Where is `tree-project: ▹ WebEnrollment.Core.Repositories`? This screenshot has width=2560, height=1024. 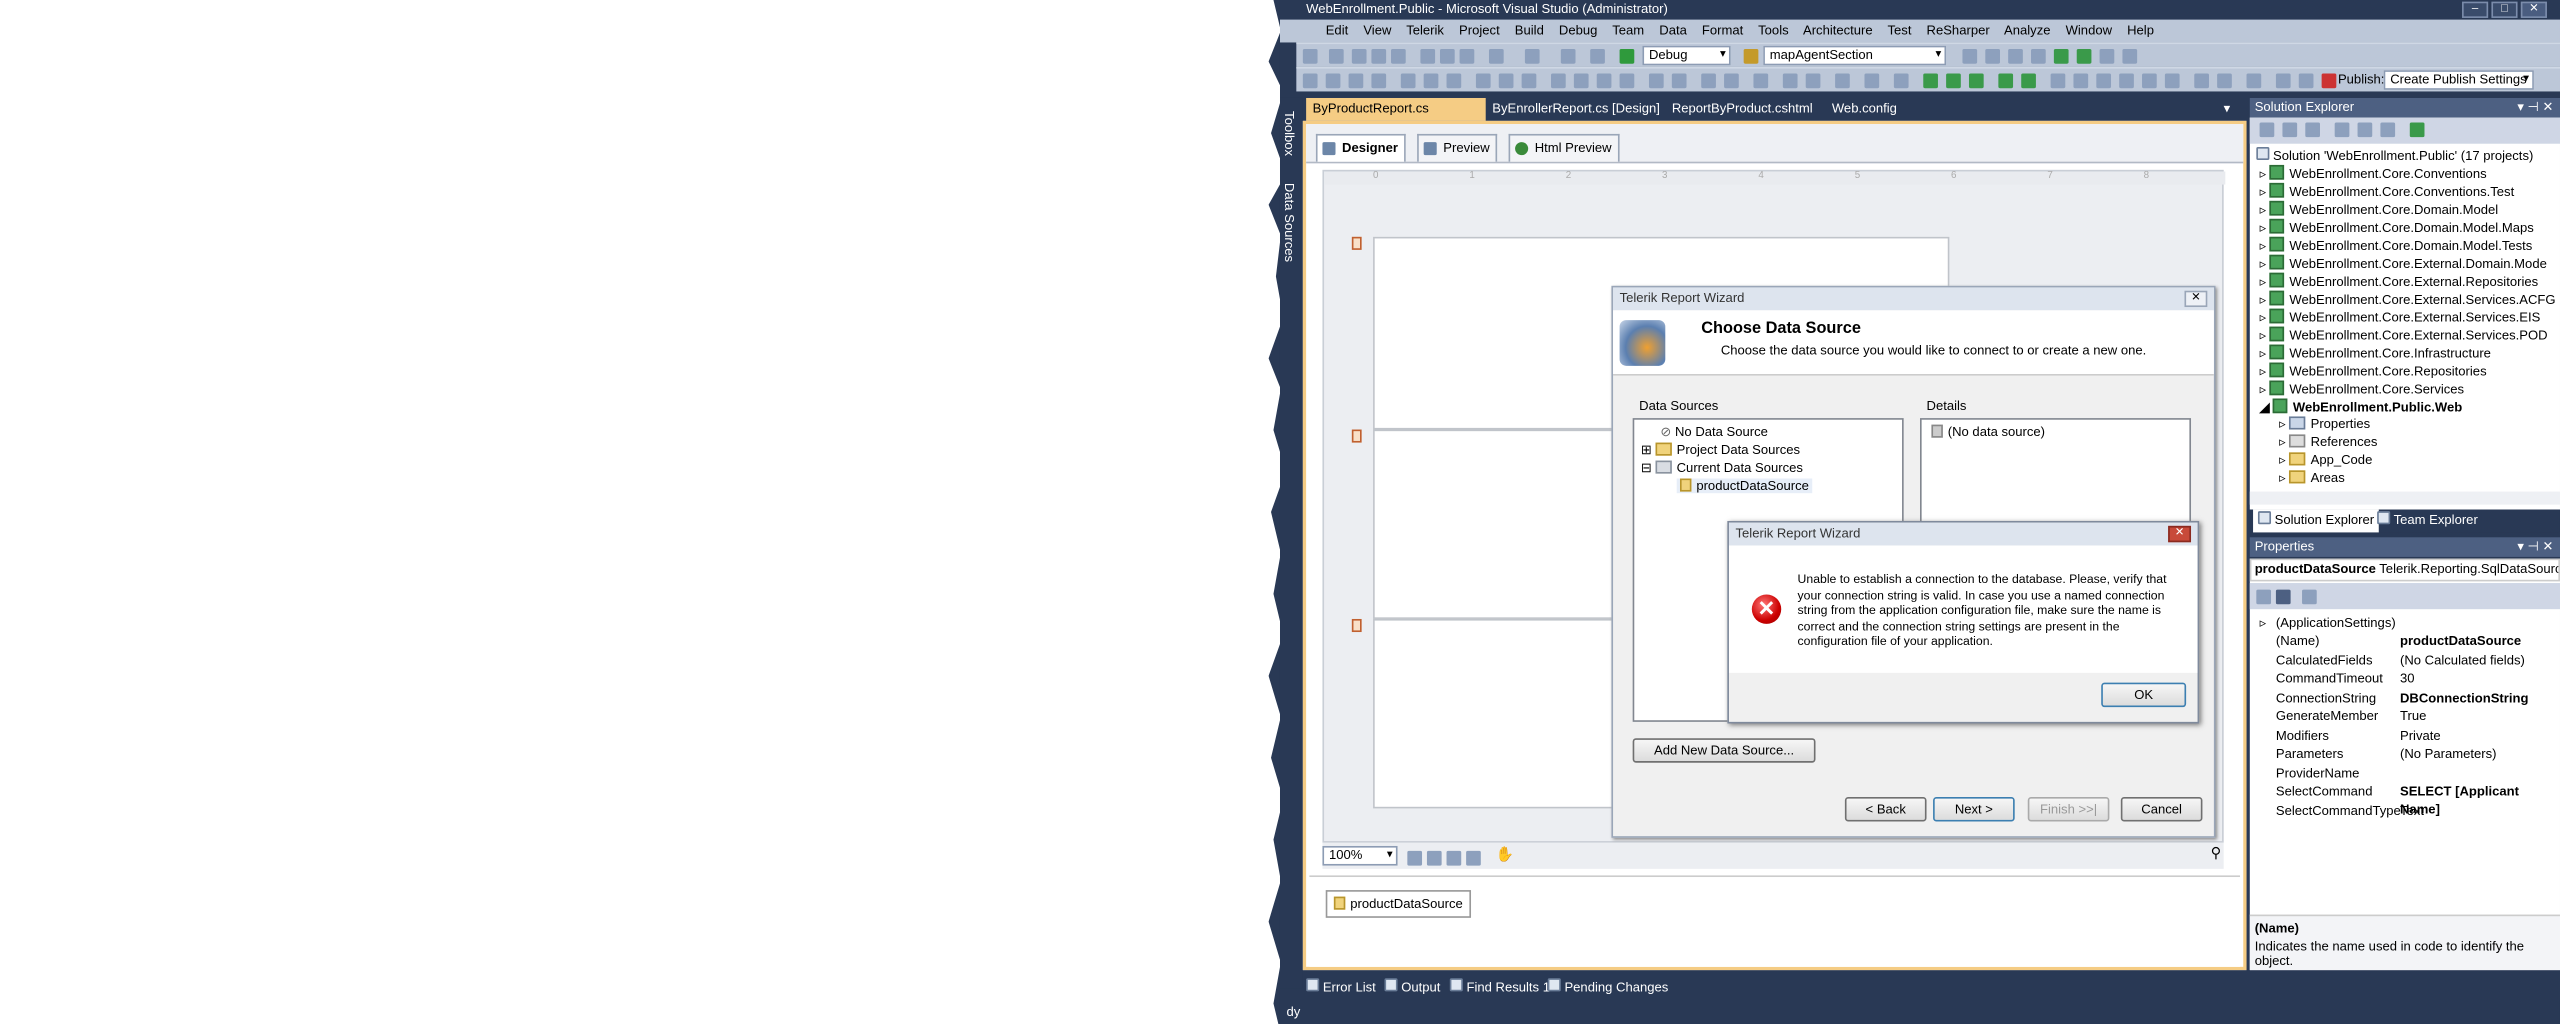 tree-project: ▹ WebEnrollment.Core.Repositories is located at coordinates (2373, 370).